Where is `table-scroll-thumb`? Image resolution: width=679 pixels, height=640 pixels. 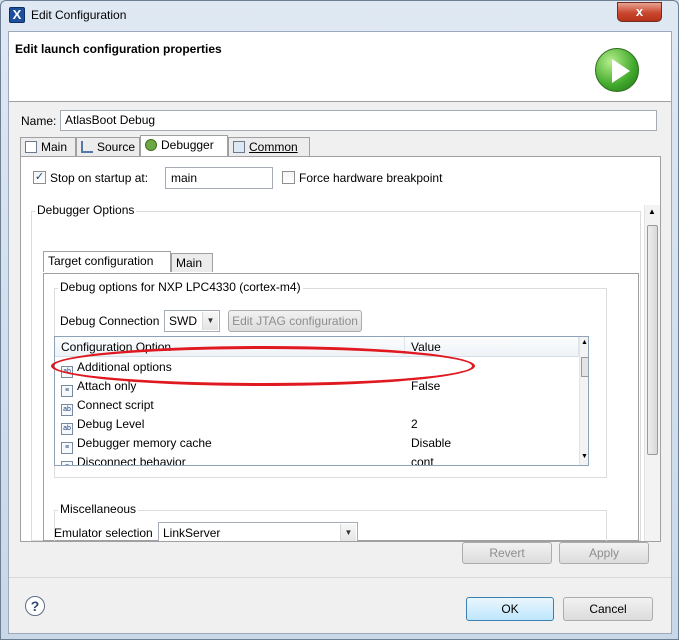
table-scroll-thumb is located at coordinates (584, 367).